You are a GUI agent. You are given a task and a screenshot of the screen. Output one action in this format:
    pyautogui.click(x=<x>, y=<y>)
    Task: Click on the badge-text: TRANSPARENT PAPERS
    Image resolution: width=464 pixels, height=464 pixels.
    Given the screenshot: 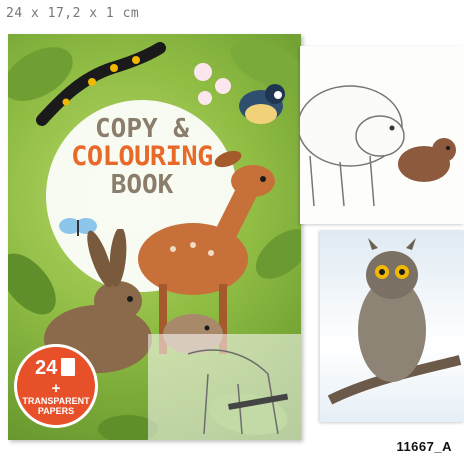 What is the action you would take?
    pyautogui.click(x=56, y=406)
    